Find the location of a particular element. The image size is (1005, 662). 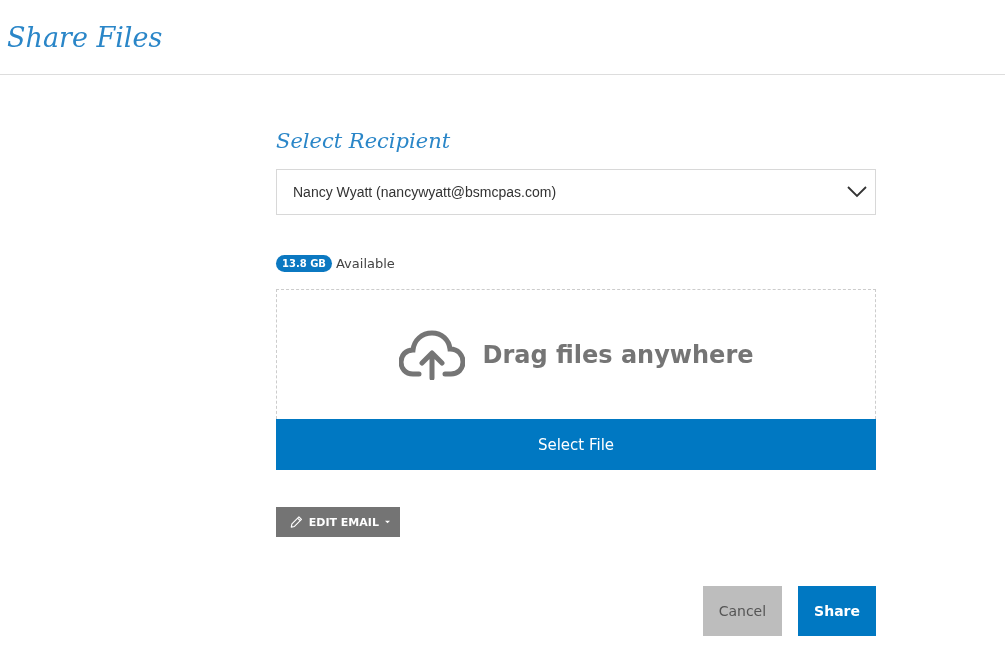

cancel-button: Cancel is located at coordinates (742, 611).